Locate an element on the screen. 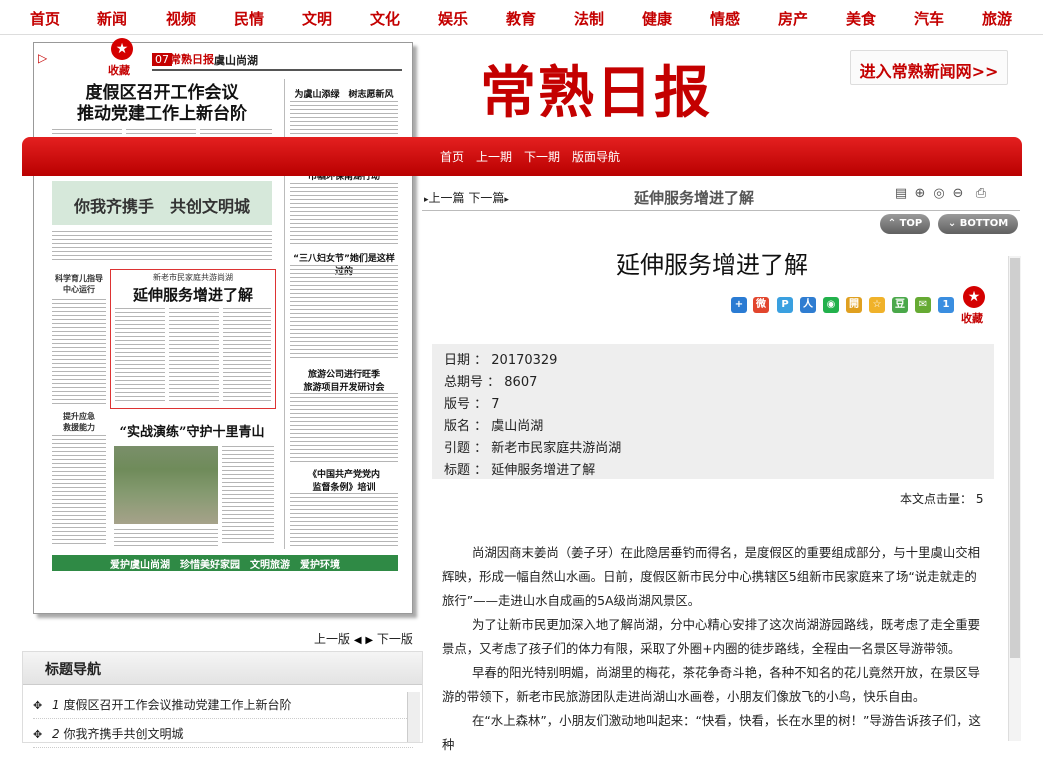  chevron-up-icon: ⌃ is located at coordinates (892, 223).